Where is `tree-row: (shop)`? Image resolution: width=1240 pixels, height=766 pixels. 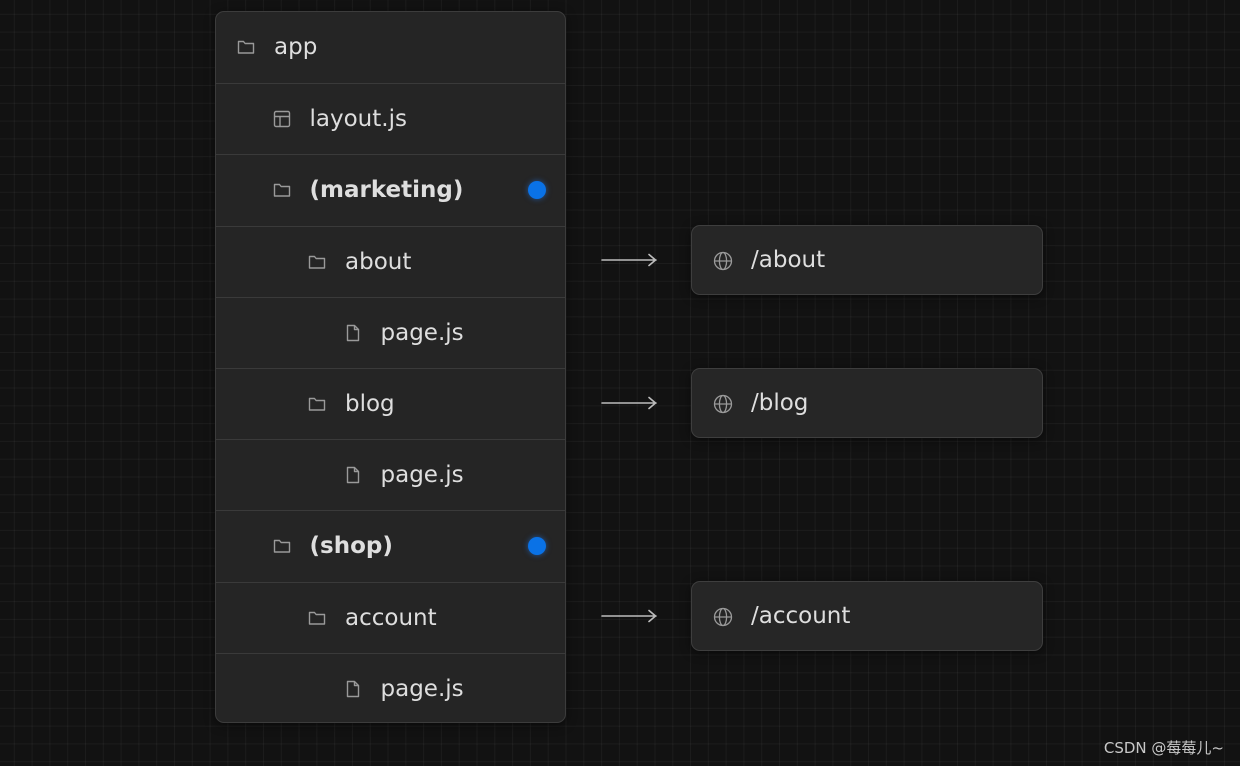
tree-row: (shop) is located at coordinates (390, 545).